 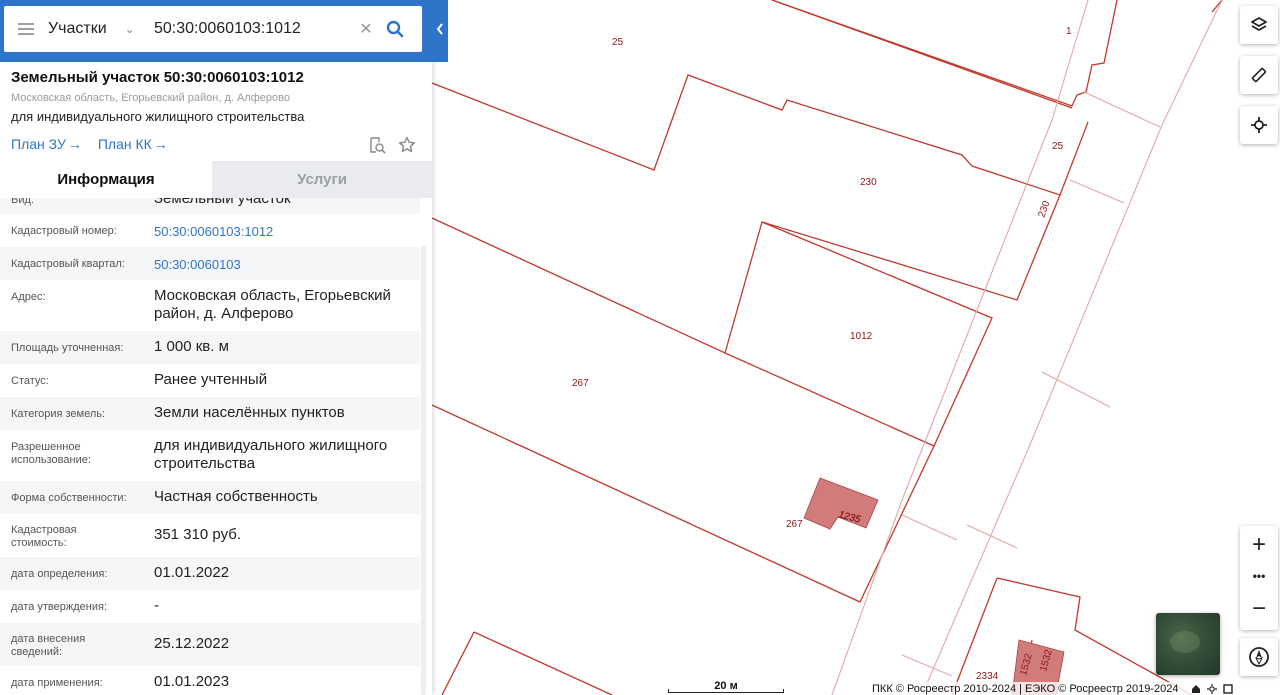 I want to click on locate-button, so click(x=1259, y=125).